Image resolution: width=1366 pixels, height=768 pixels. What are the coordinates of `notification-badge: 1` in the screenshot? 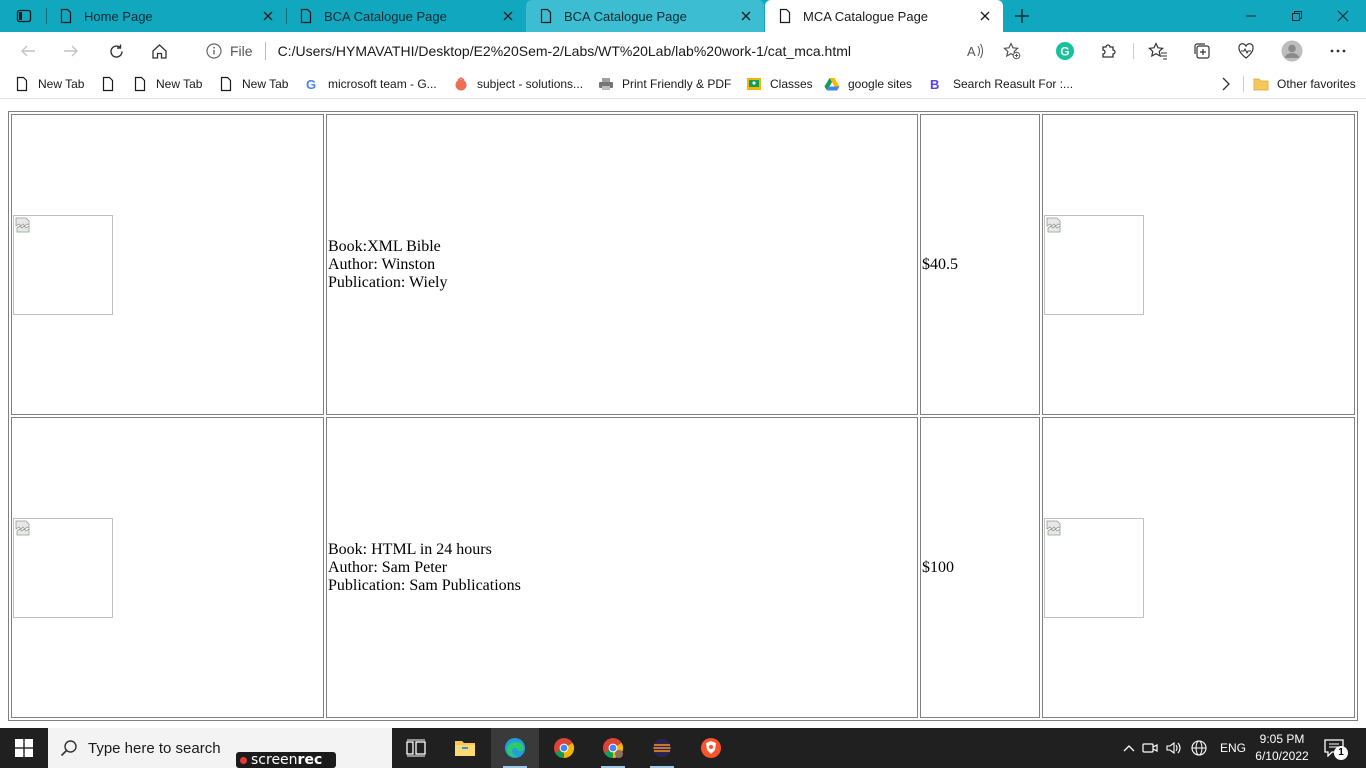 It's located at (1341, 753).